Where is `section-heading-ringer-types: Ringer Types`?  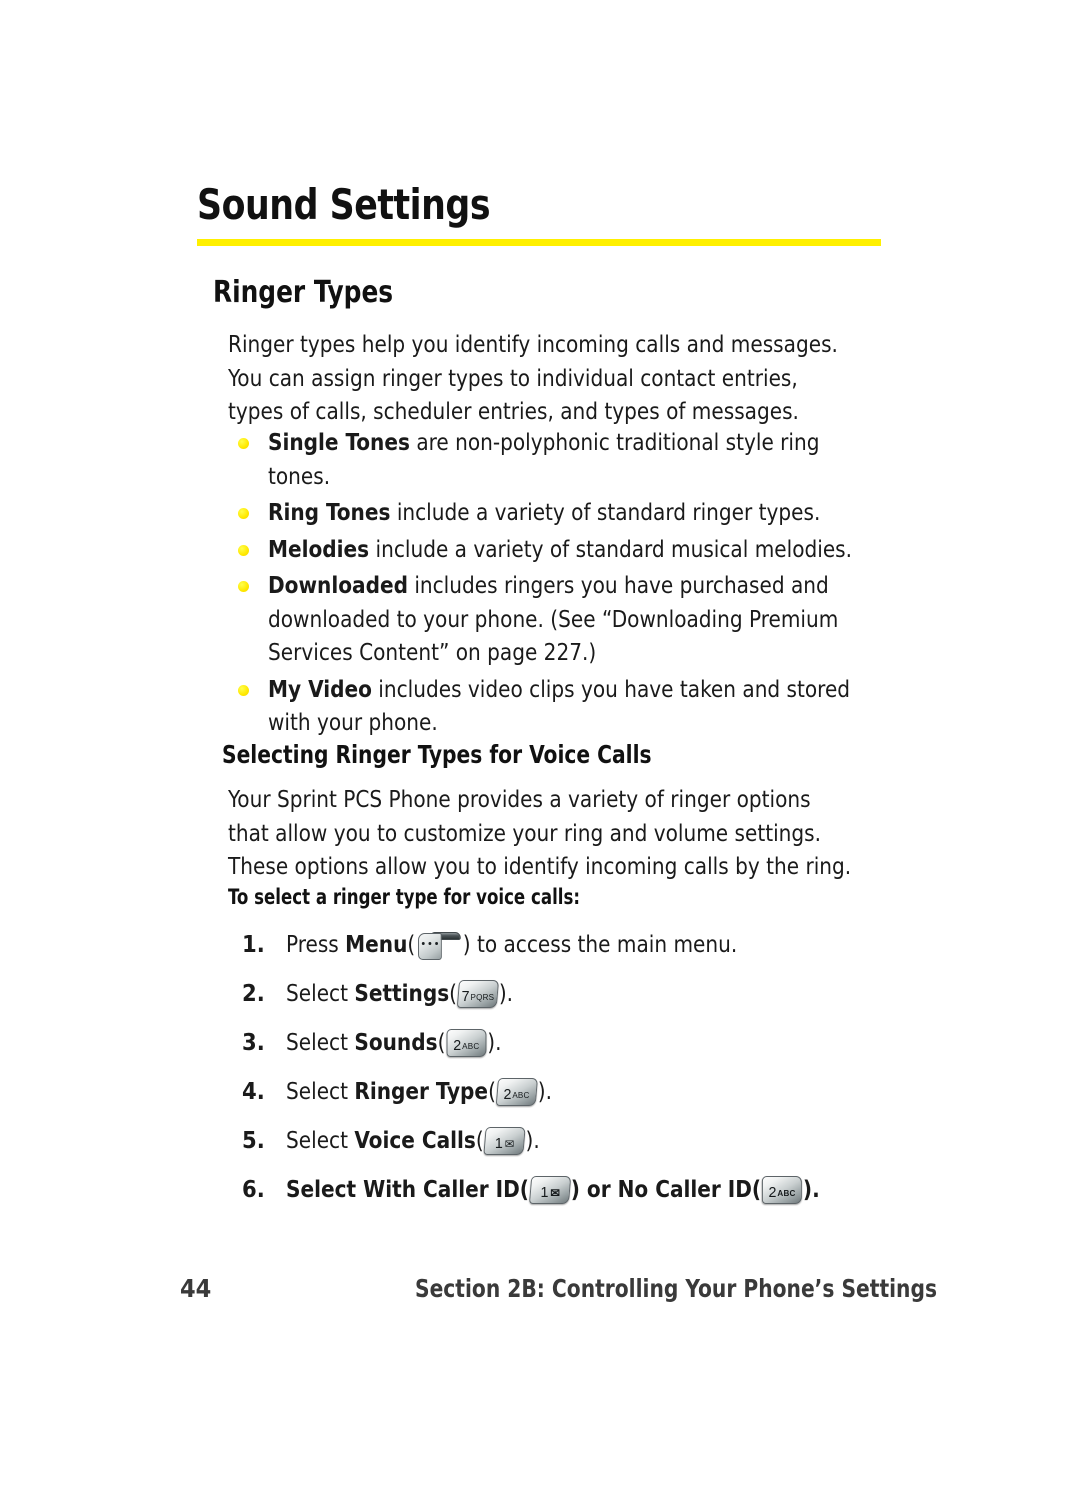 section-heading-ringer-types: Ringer Types is located at coordinates (303, 292).